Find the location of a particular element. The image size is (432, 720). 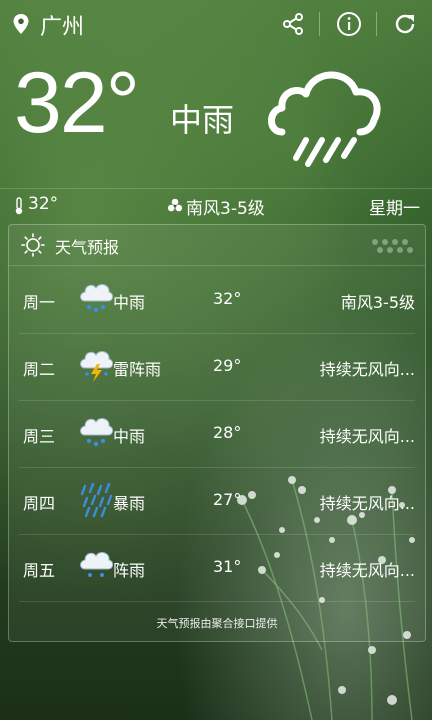

forecast-day: 周四 is located at coordinates (39, 503).